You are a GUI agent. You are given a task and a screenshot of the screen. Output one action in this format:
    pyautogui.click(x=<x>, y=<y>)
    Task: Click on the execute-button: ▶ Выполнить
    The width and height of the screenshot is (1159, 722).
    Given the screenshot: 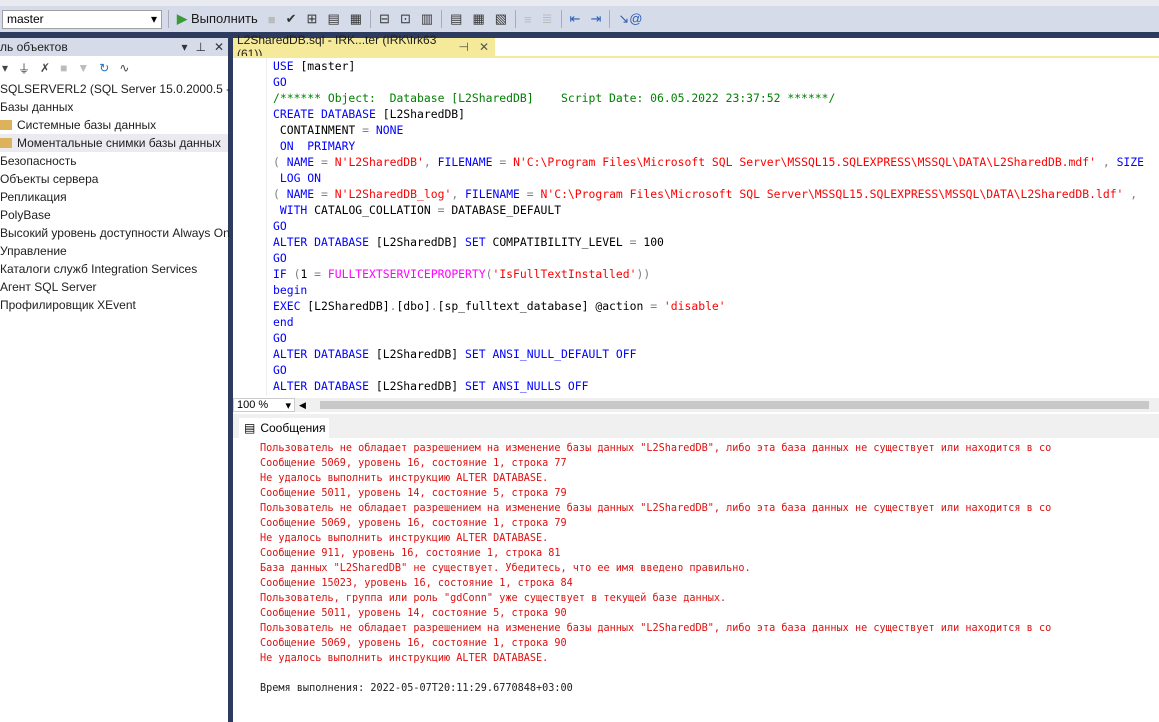 What is the action you would take?
    pyautogui.click(x=217, y=19)
    